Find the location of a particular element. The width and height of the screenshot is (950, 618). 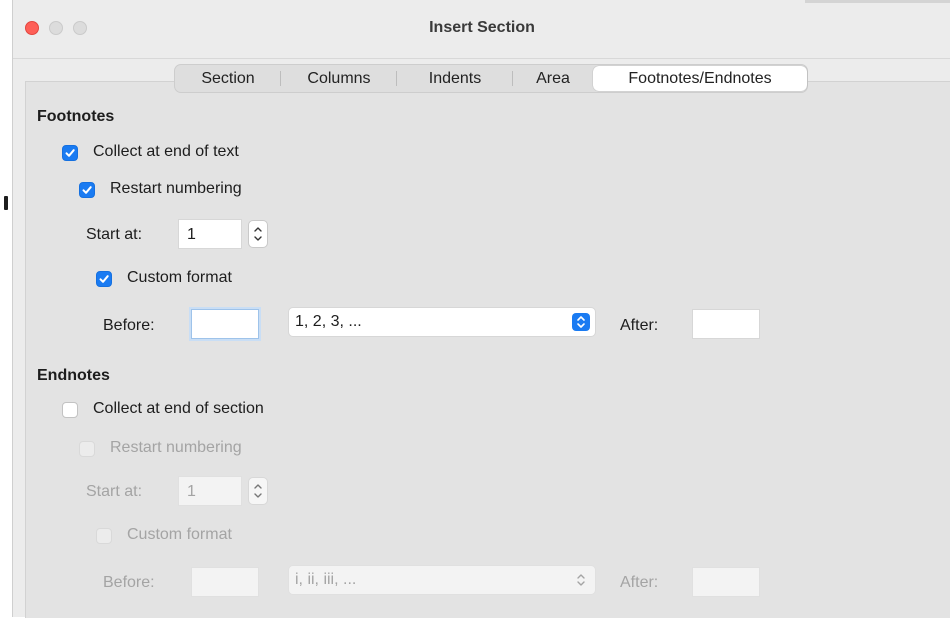

footnotes-restart-checkbox is located at coordinates (87, 190).